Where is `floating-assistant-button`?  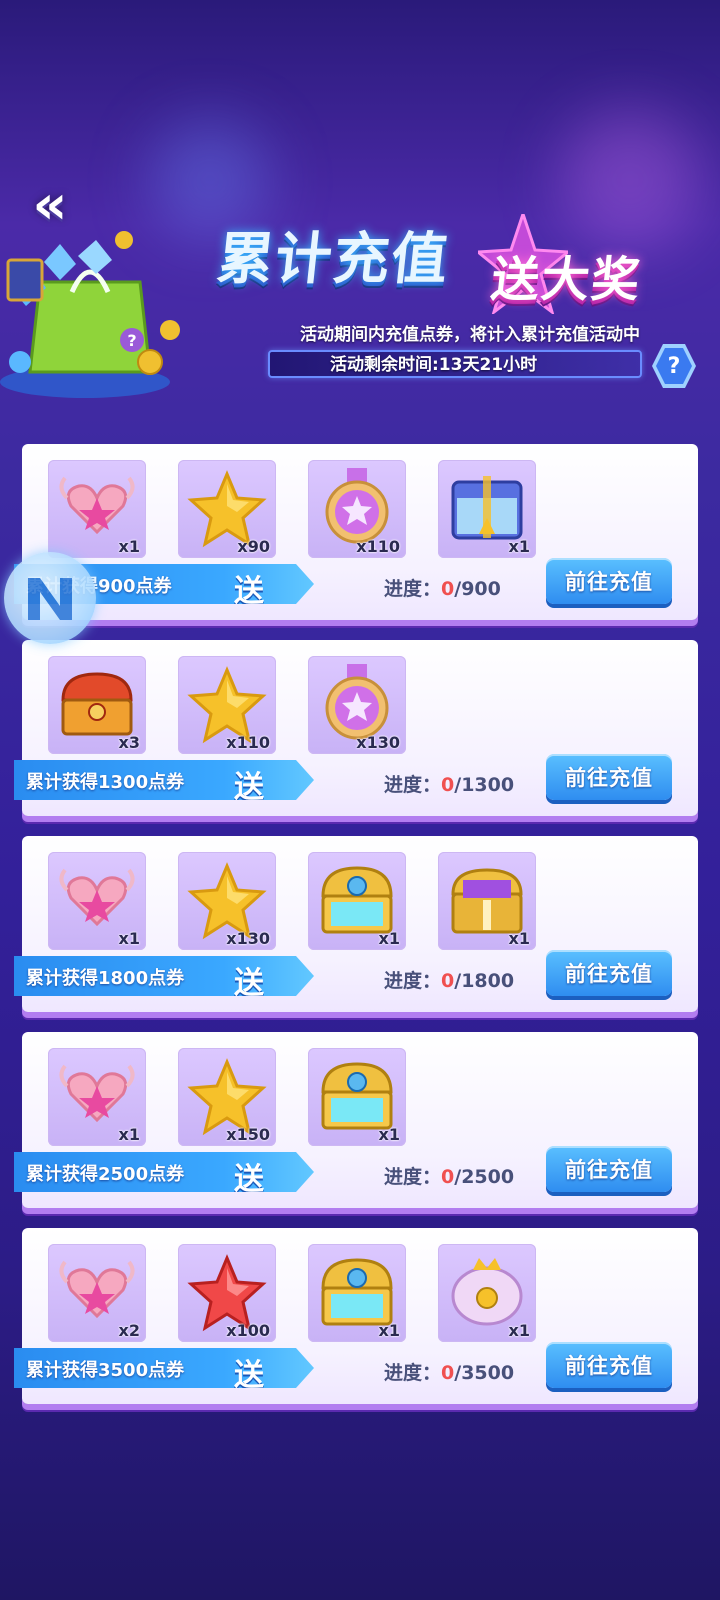
floating-assistant-button is located at coordinates (50, 598).